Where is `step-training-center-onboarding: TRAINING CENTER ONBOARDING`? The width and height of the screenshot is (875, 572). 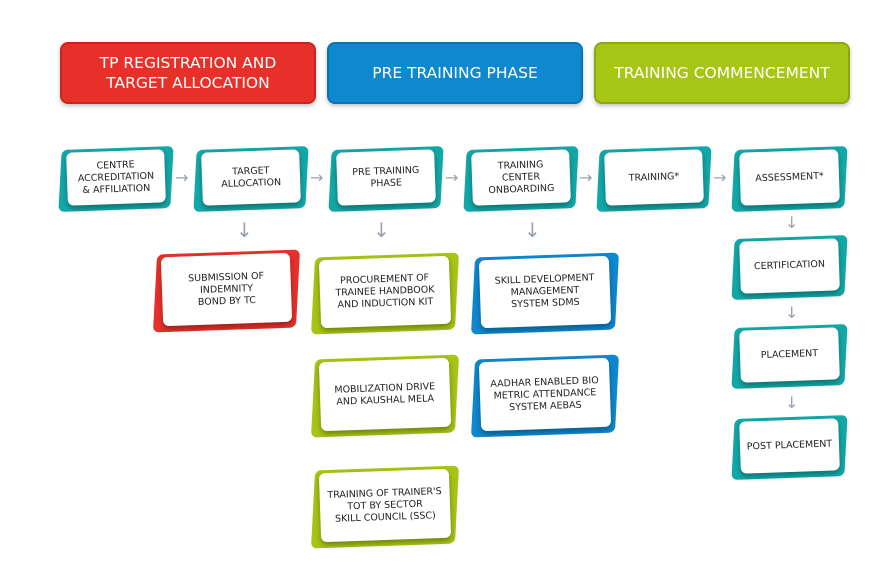
step-training-center-onboarding: TRAINING CENTER ONBOARDING is located at coordinates (521, 179).